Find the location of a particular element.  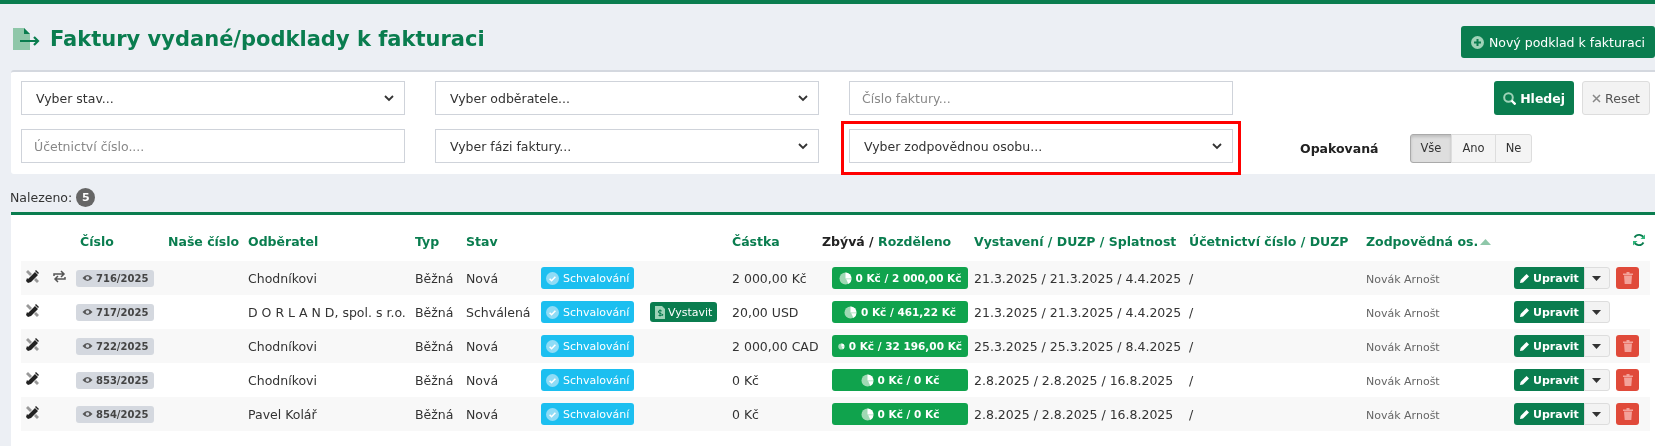

search-icon is located at coordinates (1510, 98).